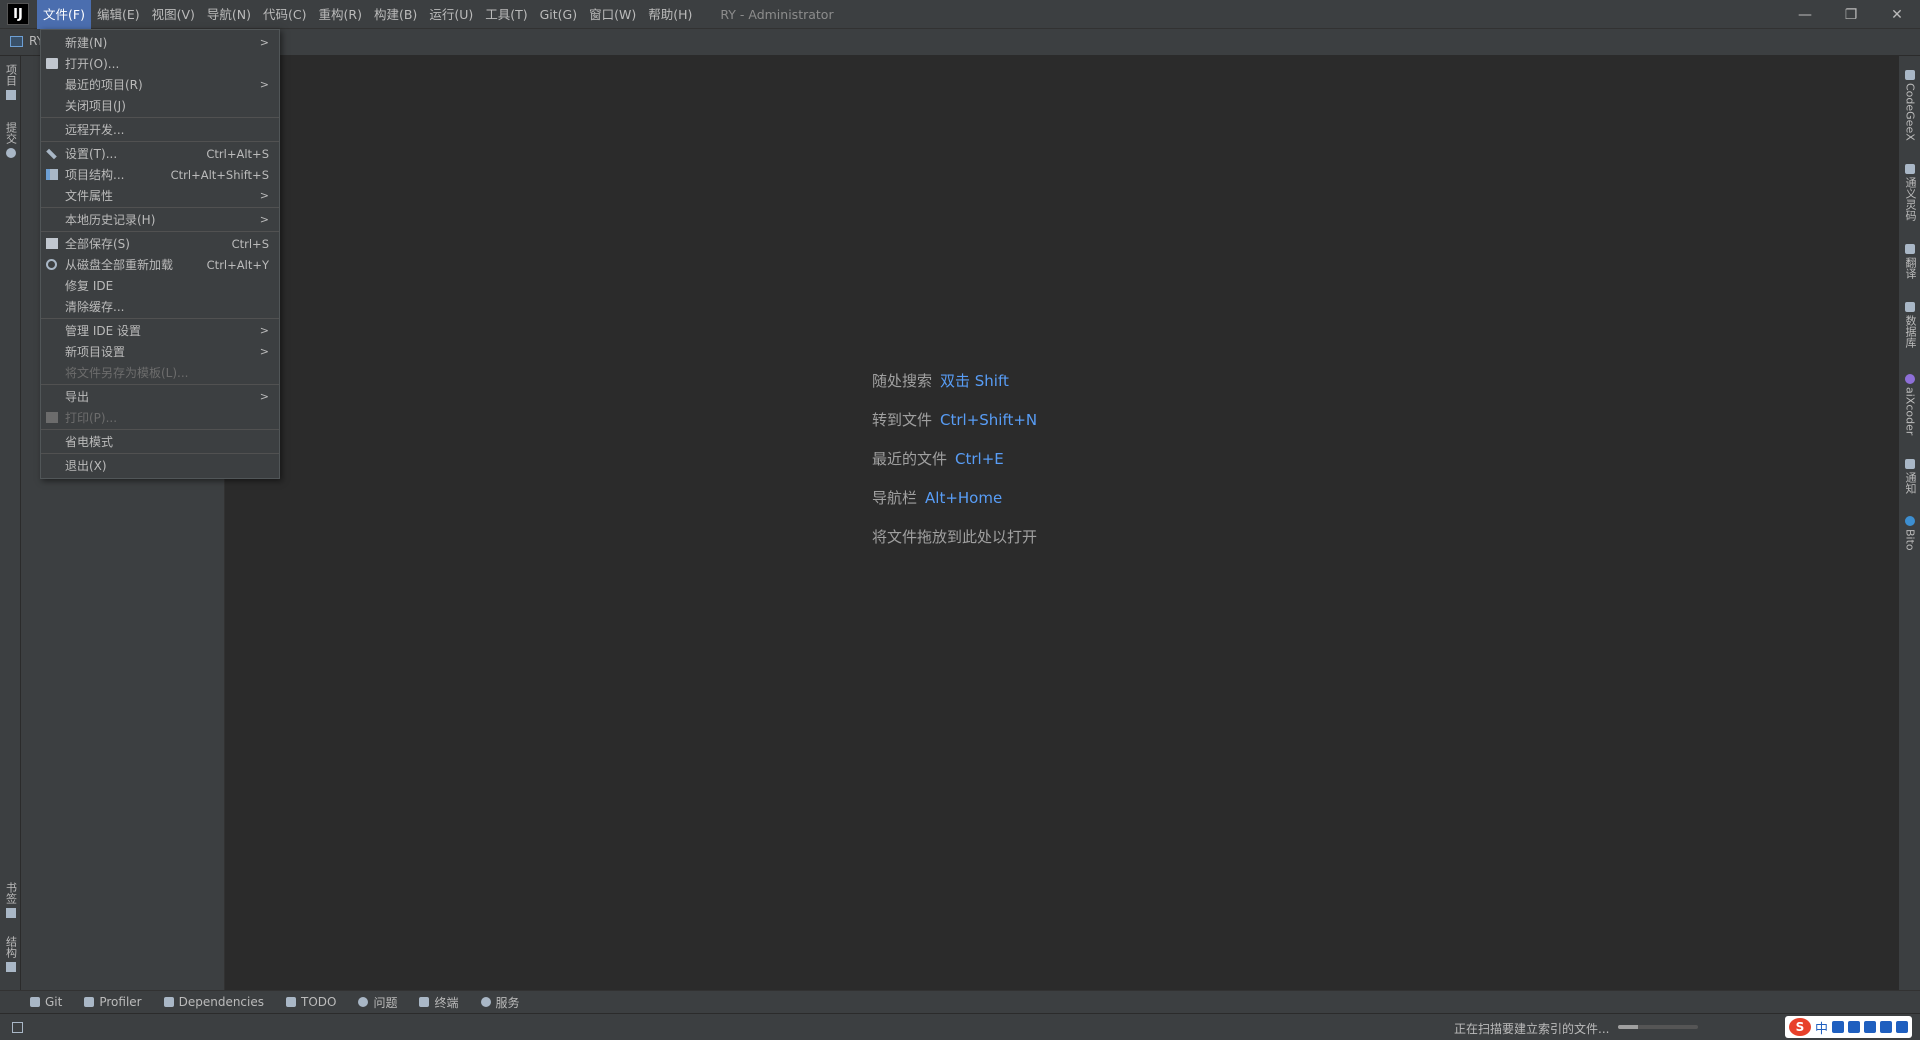 This screenshot has width=1920, height=1040. Describe the element at coordinates (89, 196) in the screenshot. I see `menu-item-label: 文件属性` at that location.